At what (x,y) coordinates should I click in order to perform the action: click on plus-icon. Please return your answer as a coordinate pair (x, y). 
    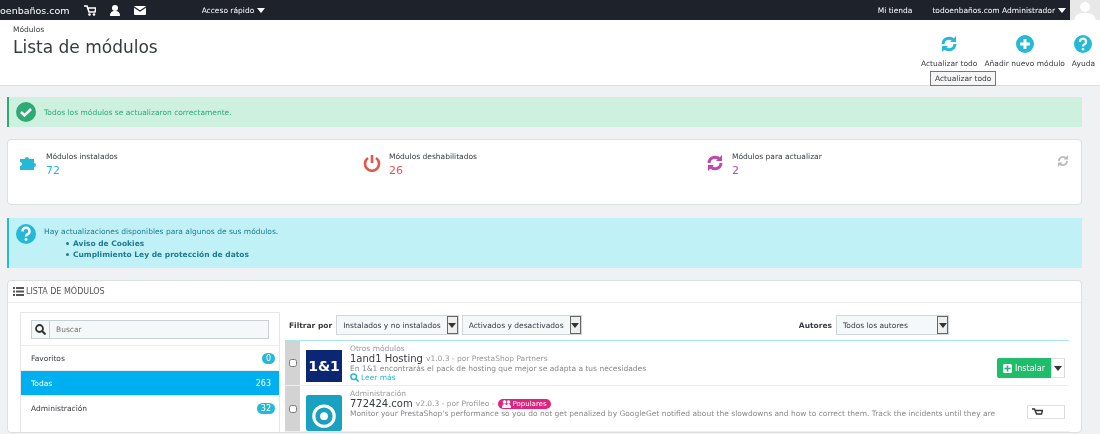
    Looking at the image, I should click on (1024, 44).